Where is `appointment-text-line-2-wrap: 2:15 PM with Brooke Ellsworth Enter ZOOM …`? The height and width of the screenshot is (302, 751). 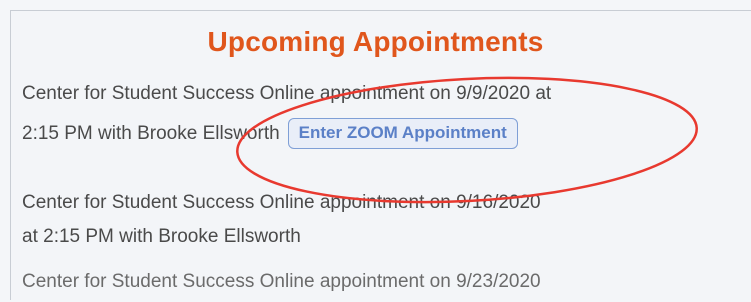
appointment-text-line-2-wrap: 2:15 PM with Brooke Ellsworth Enter ZOOM … is located at coordinates (286, 134).